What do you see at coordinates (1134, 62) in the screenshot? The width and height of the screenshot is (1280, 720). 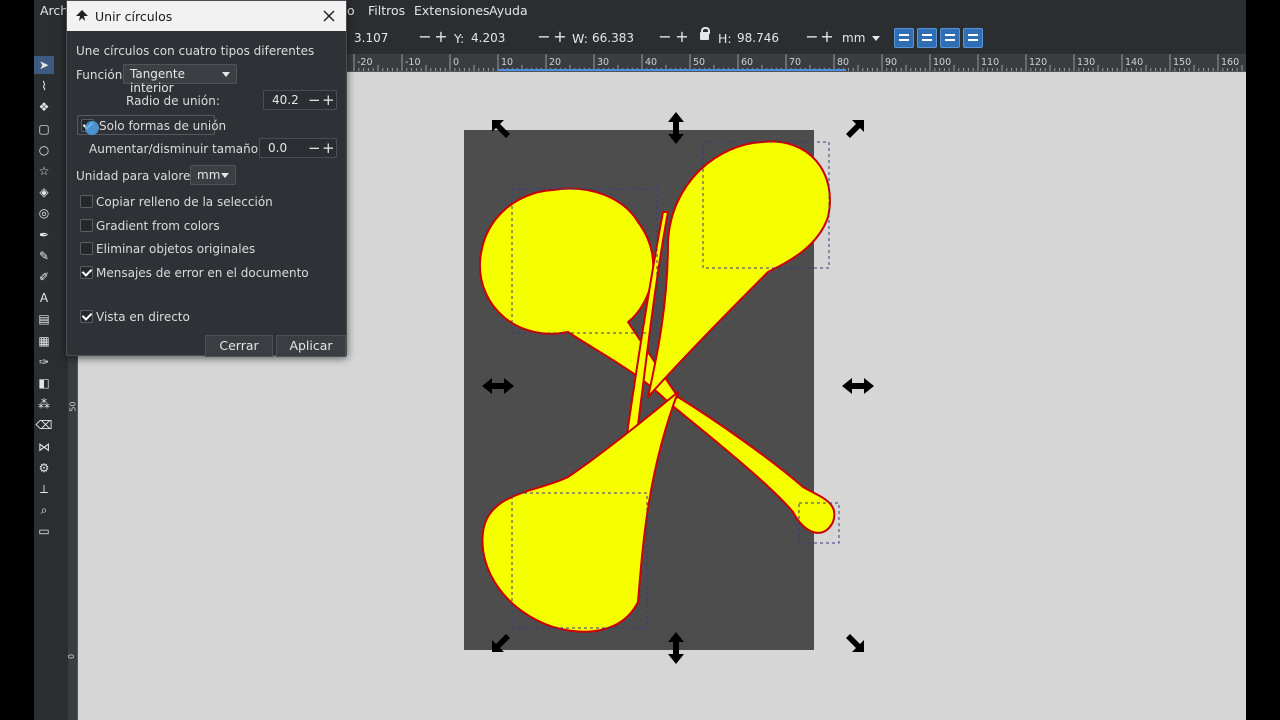 I see `ruler-label: 140` at bounding box center [1134, 62].